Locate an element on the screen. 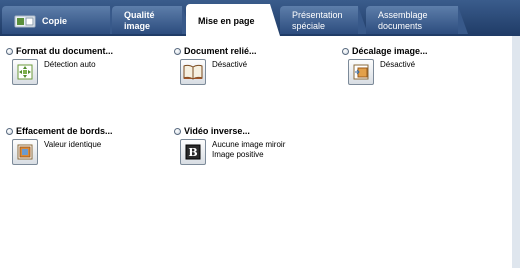 This screenshot has width=520, height=268. edge-erase-button is located at coordinates (25, 152).